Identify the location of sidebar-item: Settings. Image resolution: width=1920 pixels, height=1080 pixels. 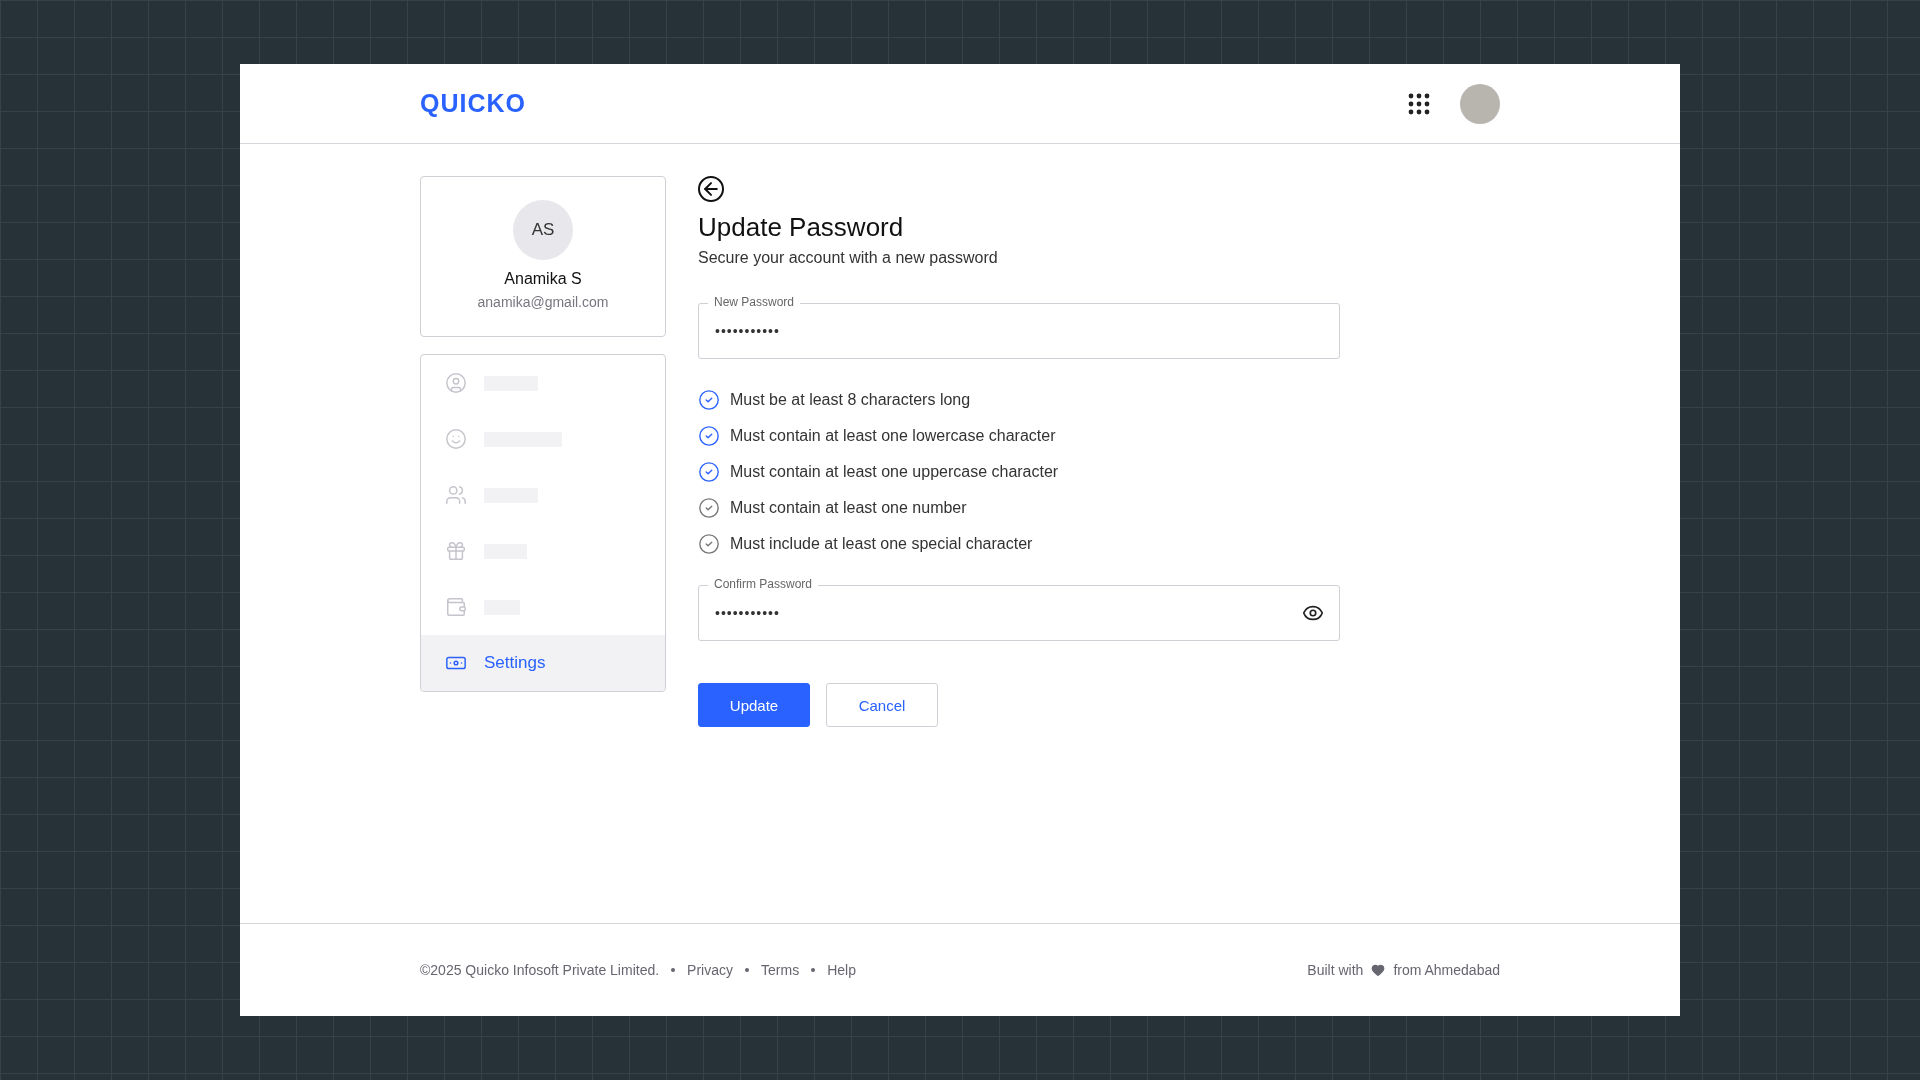
(543, 663).